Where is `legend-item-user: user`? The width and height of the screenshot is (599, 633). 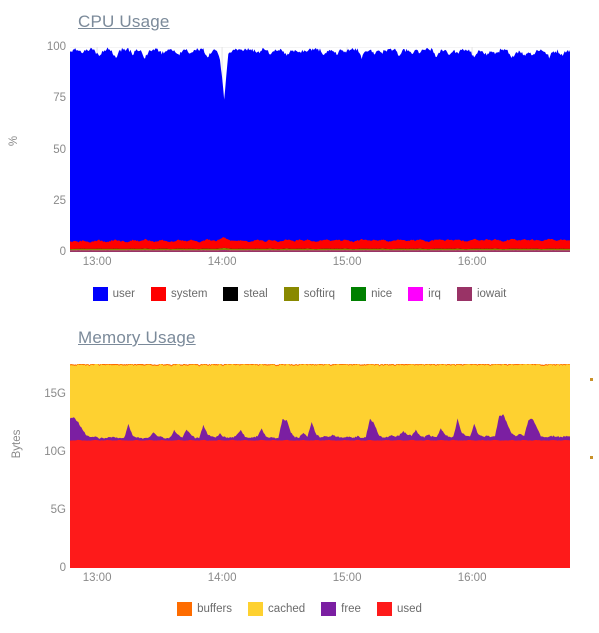
legend-item-user: user is located at coordinates (114, 294).